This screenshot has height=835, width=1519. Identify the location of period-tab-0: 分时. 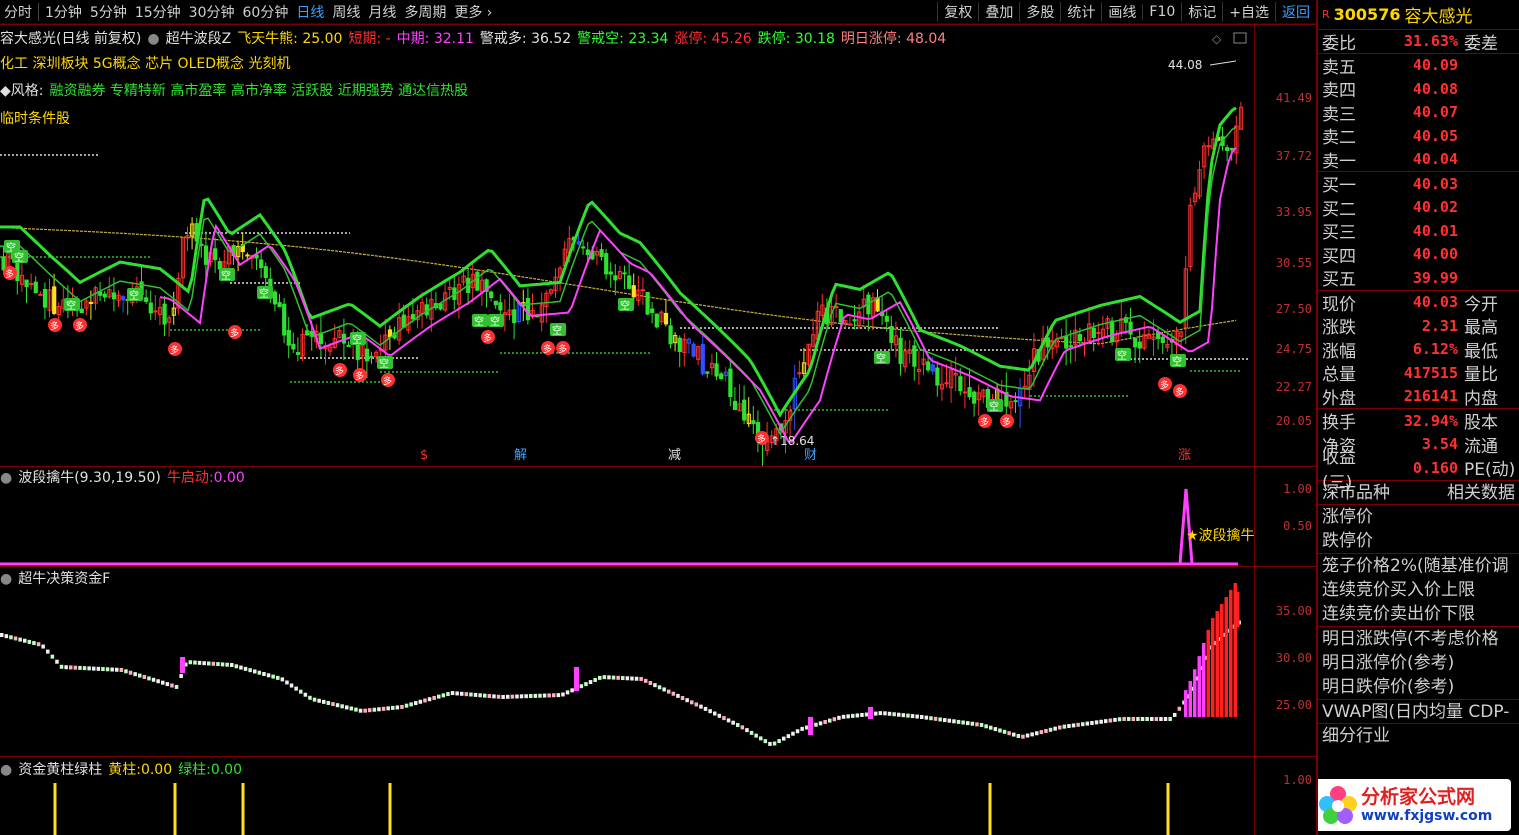
(18, 12).